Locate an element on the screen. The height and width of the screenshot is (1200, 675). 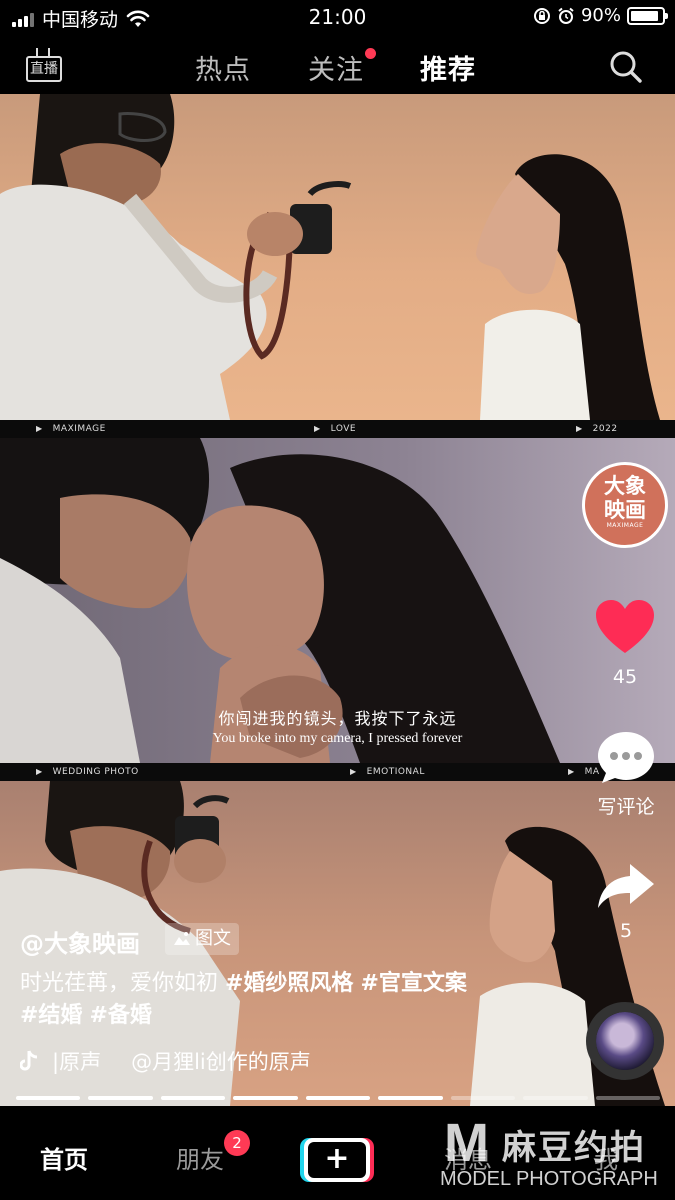
lock-rotation-icon is located at coordinates (541, 15).